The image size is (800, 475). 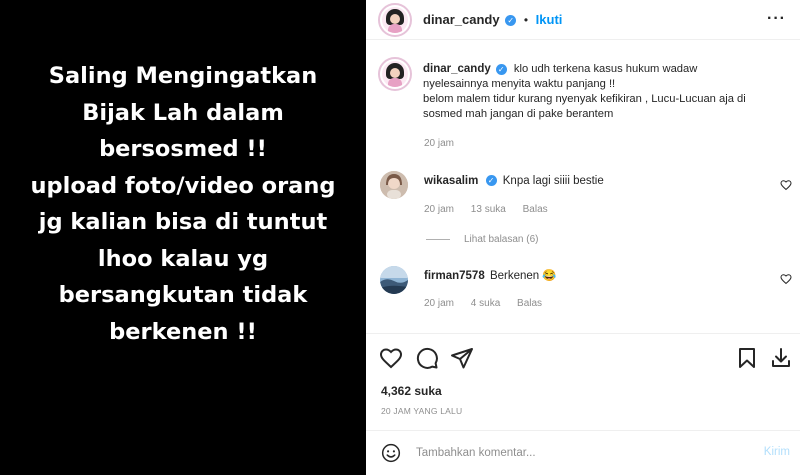 What do you see at coordinates (183, 331) in the screenshot?
I see `story-line: berkenen !!` at bounding box center [183, 331].